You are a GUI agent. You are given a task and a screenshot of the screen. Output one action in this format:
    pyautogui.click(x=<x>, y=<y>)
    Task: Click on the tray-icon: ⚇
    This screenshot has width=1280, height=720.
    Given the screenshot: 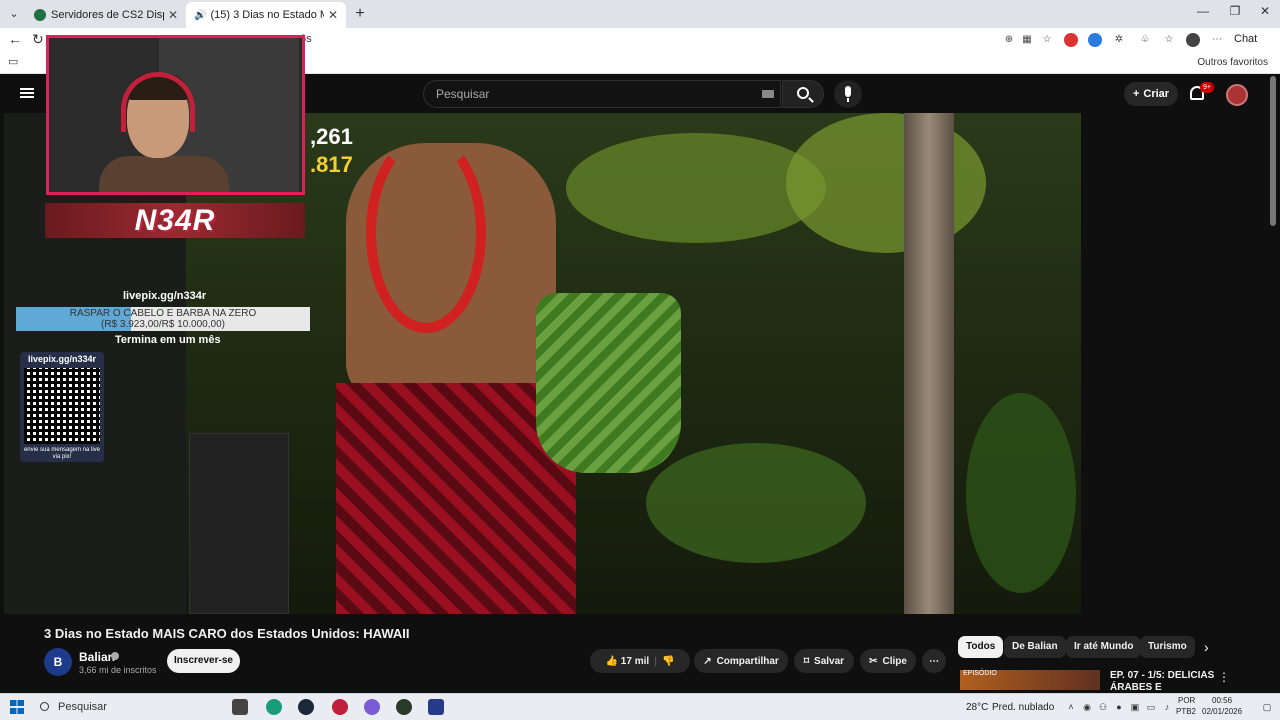 What is the action you would take?
    pyautogui.click(x=1103, y=707)
    